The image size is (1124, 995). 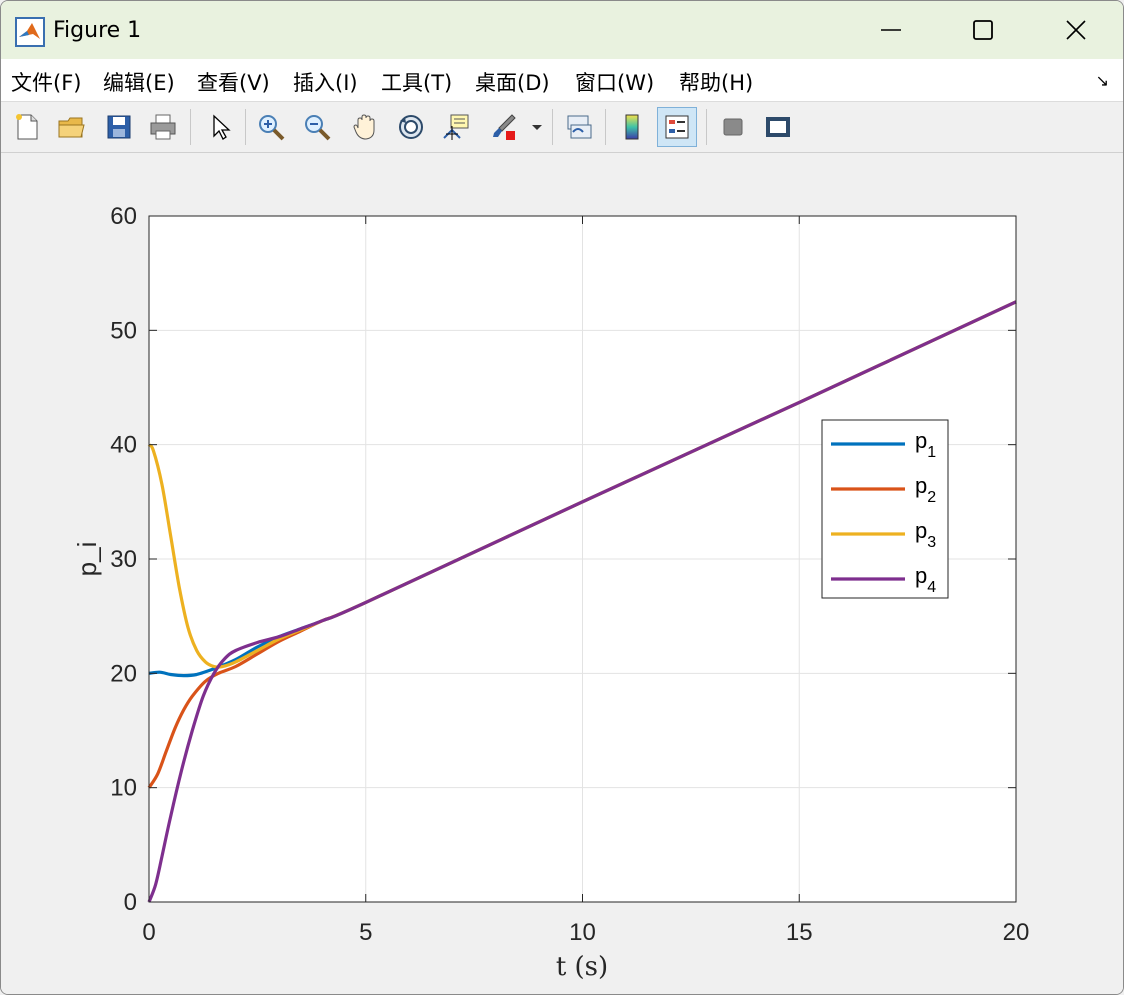 I want to click on window-title: Figure 1, so click(x=97, y=30).